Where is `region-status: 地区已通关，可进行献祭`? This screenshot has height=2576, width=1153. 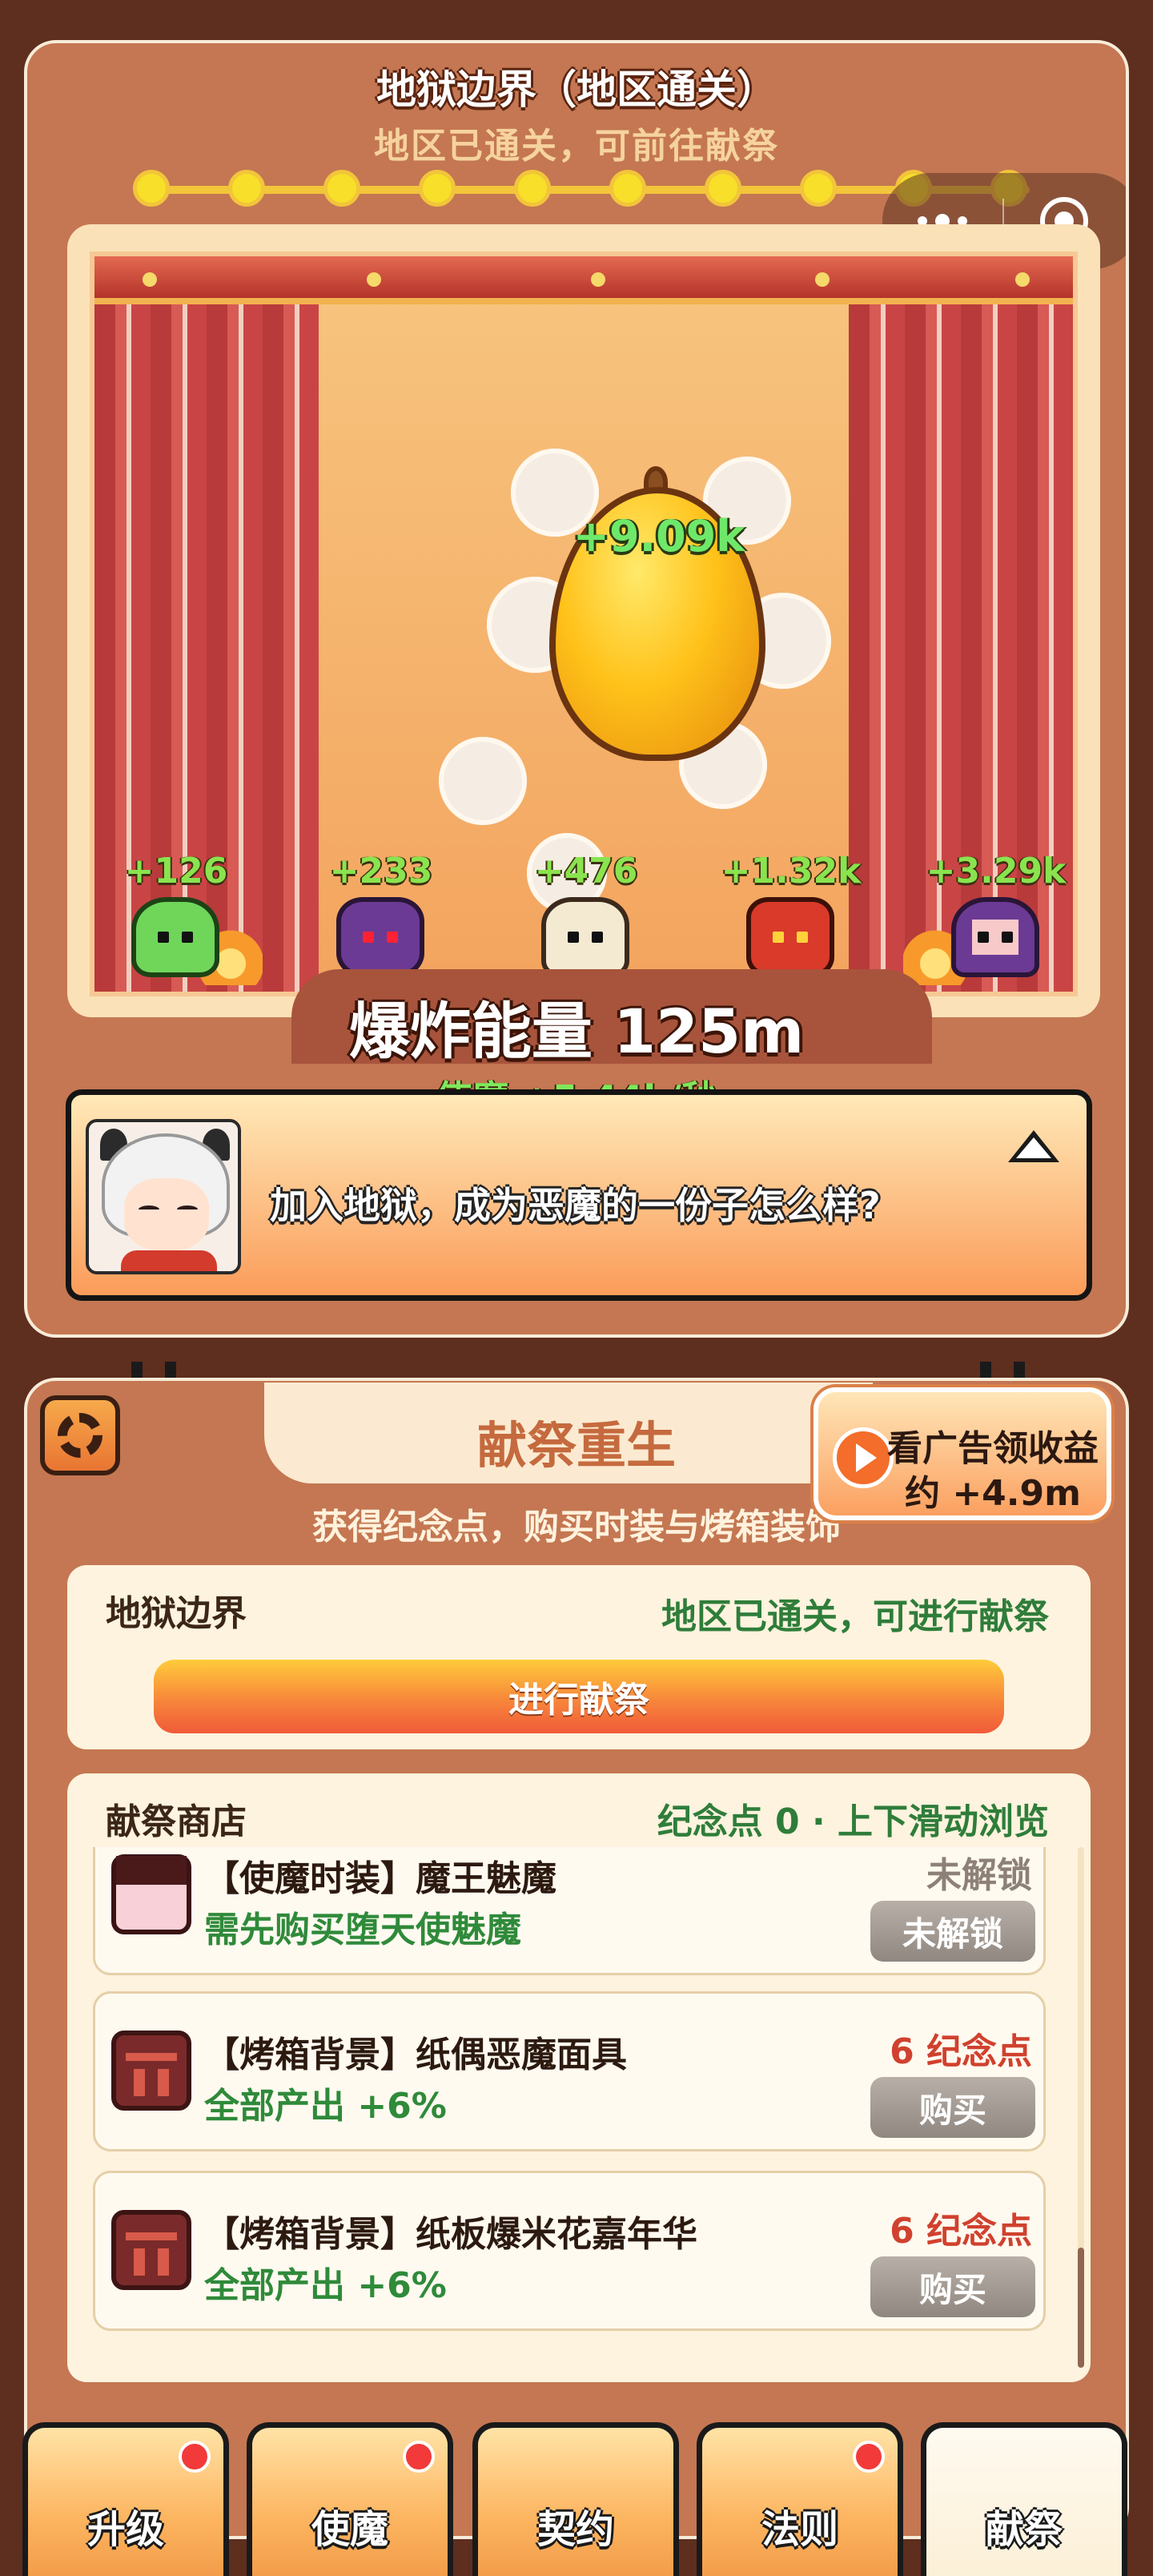
region-status: 地区已通关，可进行献祭 is located at coordinates (855, 1616).